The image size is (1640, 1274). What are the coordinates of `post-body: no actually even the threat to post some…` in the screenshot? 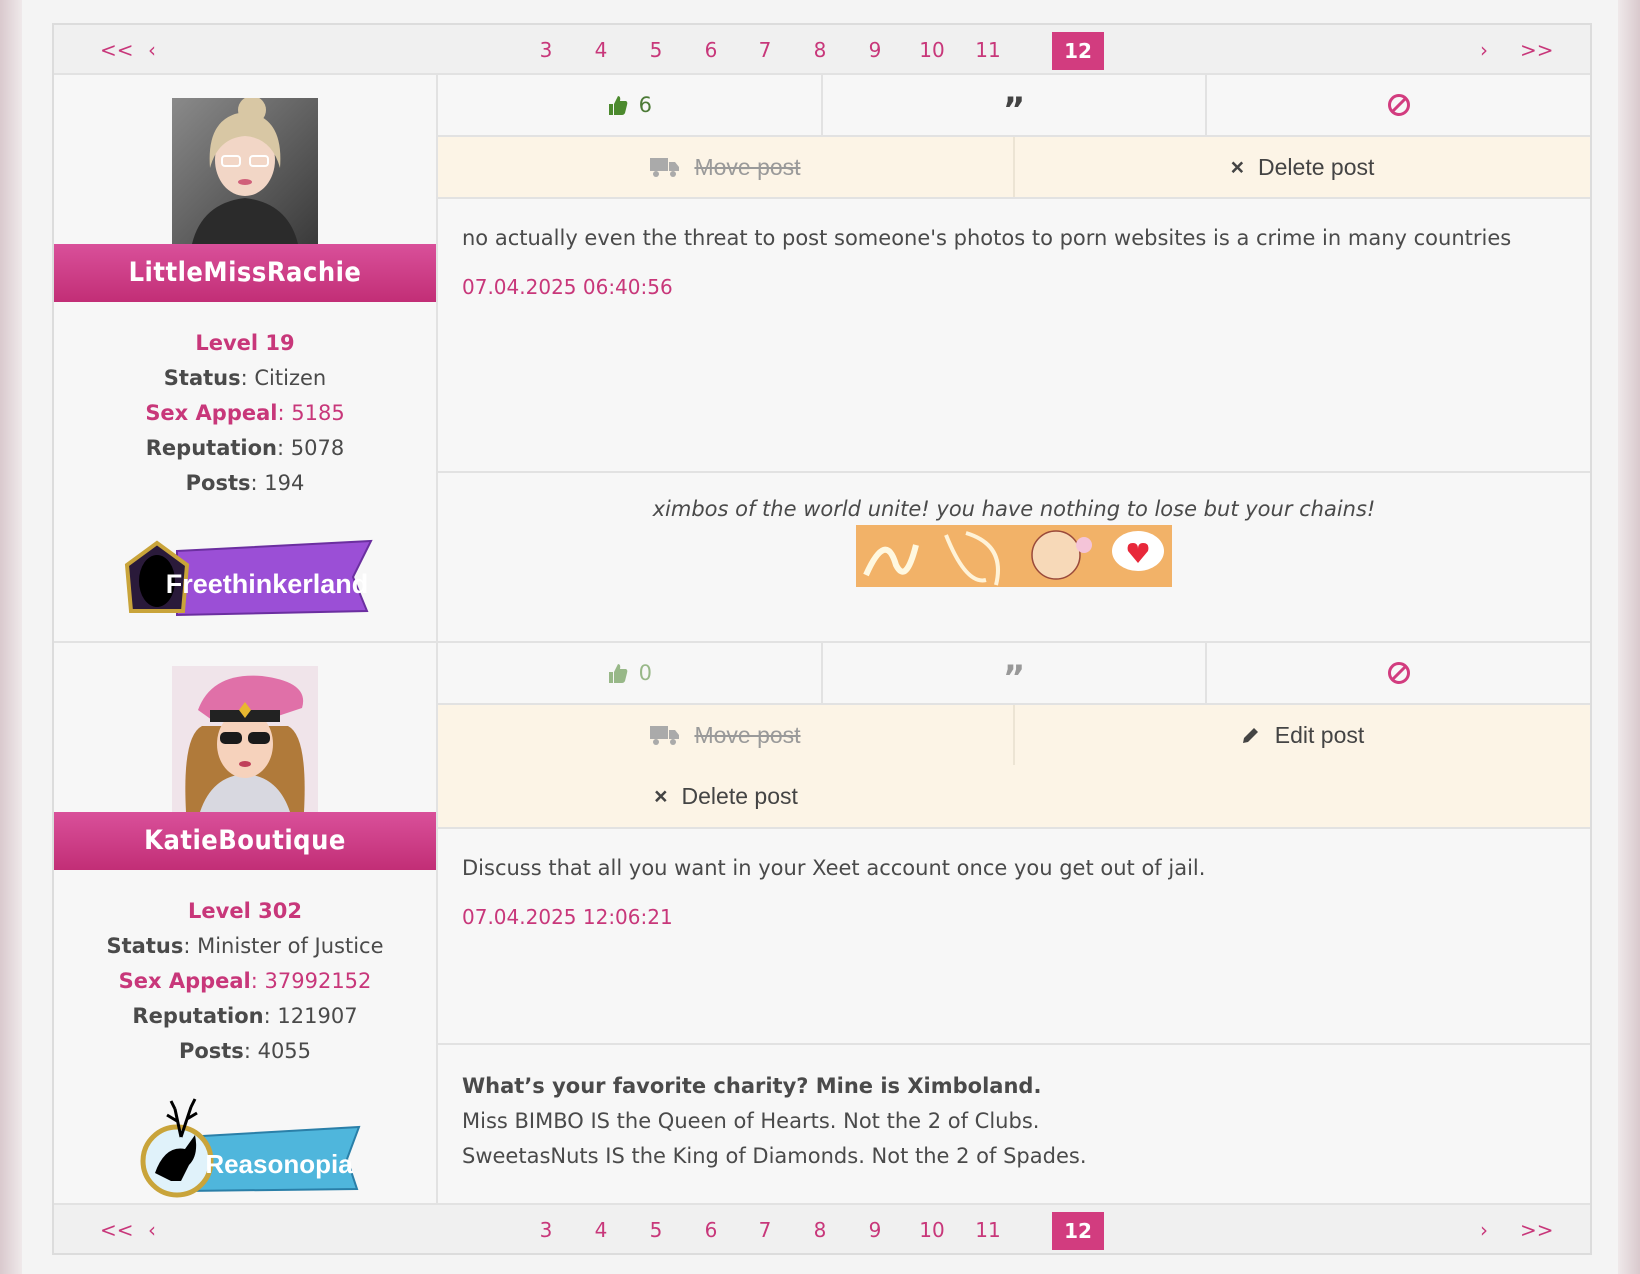 It's located at (1014, 335).